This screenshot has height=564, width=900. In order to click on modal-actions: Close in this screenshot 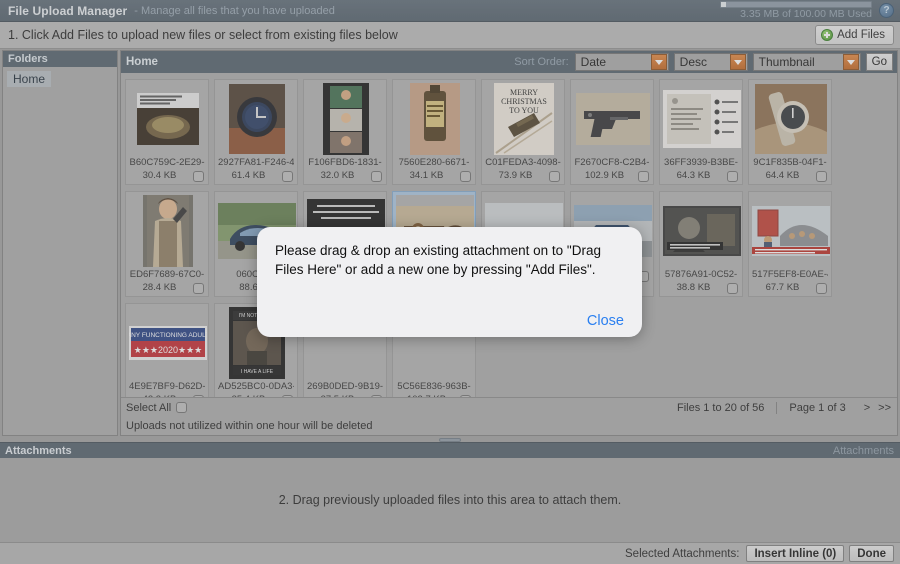, I will do `click(605, 321)`.